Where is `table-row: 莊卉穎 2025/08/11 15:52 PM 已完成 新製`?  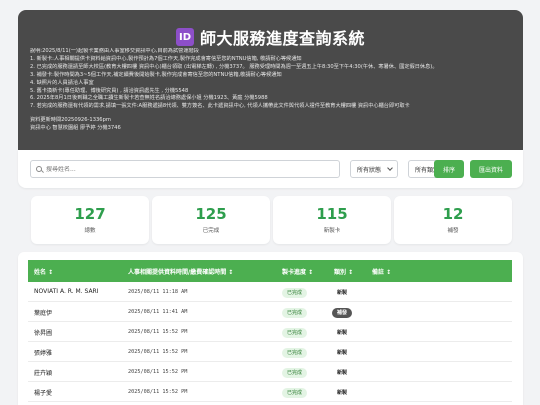
table-row: 莊卉穎 2025/08/11 15:52 PM 已完成 新製 is located at coordinates (270, 372).